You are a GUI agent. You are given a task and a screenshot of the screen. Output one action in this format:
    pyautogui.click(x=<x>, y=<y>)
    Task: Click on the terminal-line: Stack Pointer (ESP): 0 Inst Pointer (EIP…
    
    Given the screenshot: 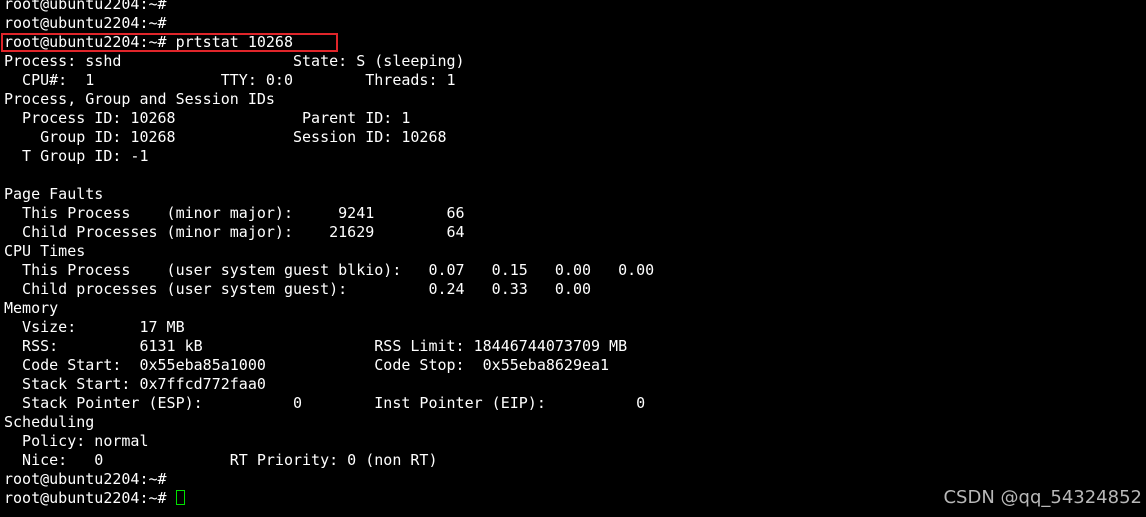 What is the action you would take?
    pyautogui.click(x=325, y=403)
    